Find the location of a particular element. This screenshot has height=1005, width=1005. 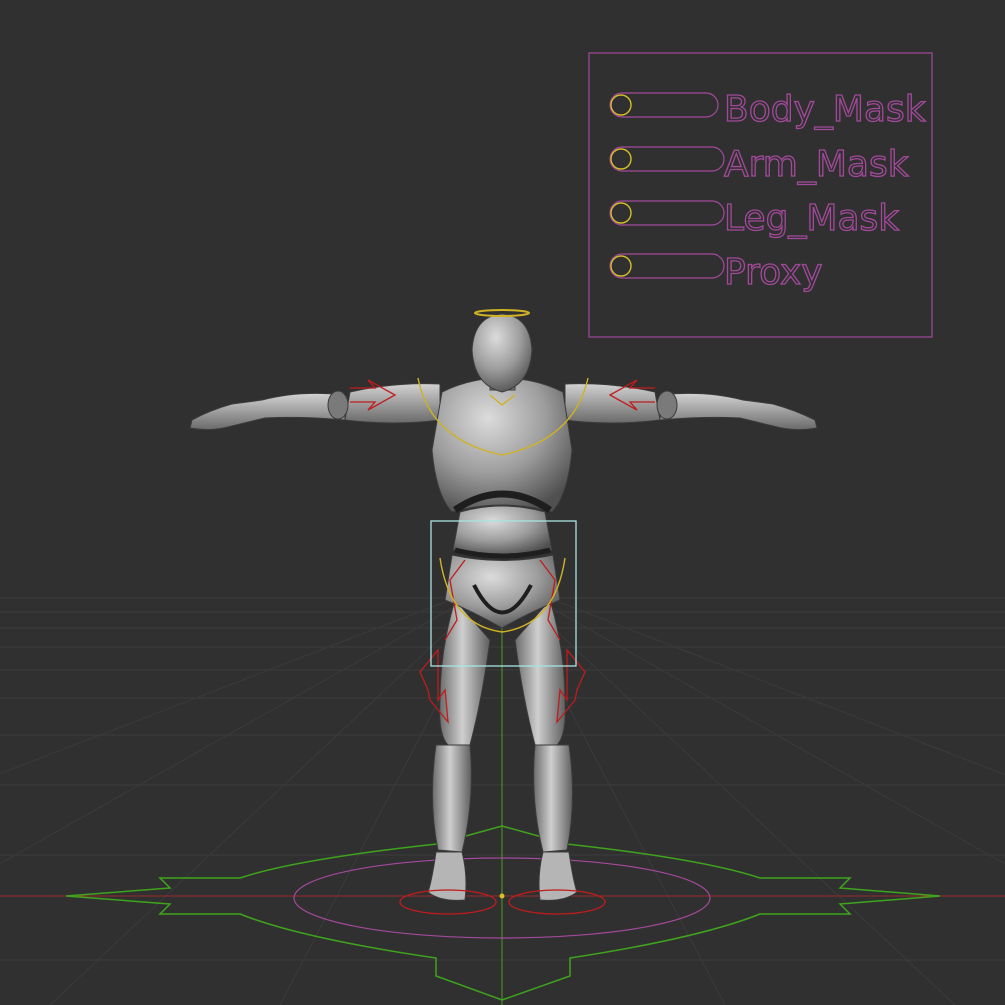

mask-toggle-arm: Arm_Mask is located at coordinates (759, 164).